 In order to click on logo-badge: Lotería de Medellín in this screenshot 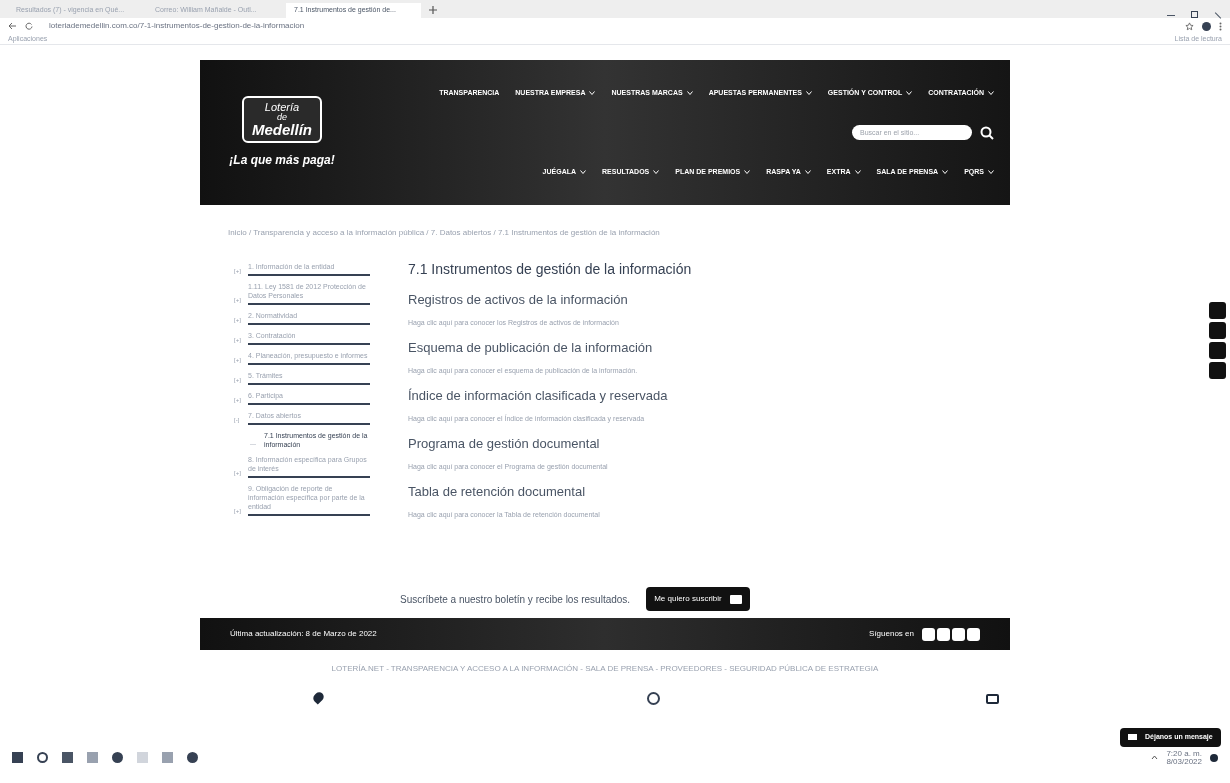, I will do `click(282, 119)`.